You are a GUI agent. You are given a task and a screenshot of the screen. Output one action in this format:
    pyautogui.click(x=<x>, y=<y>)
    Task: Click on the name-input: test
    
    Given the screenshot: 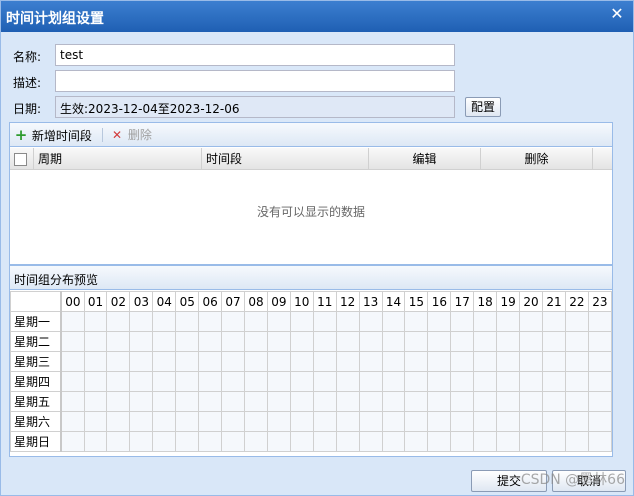 What is the action you would take?
    pyautogui.click(x=255, y=55)
    